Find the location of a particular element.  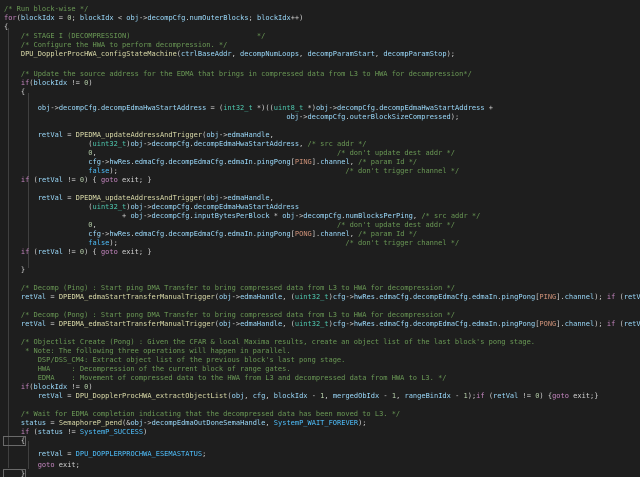

code-token: exit; } is located at coordinates (134, 180).